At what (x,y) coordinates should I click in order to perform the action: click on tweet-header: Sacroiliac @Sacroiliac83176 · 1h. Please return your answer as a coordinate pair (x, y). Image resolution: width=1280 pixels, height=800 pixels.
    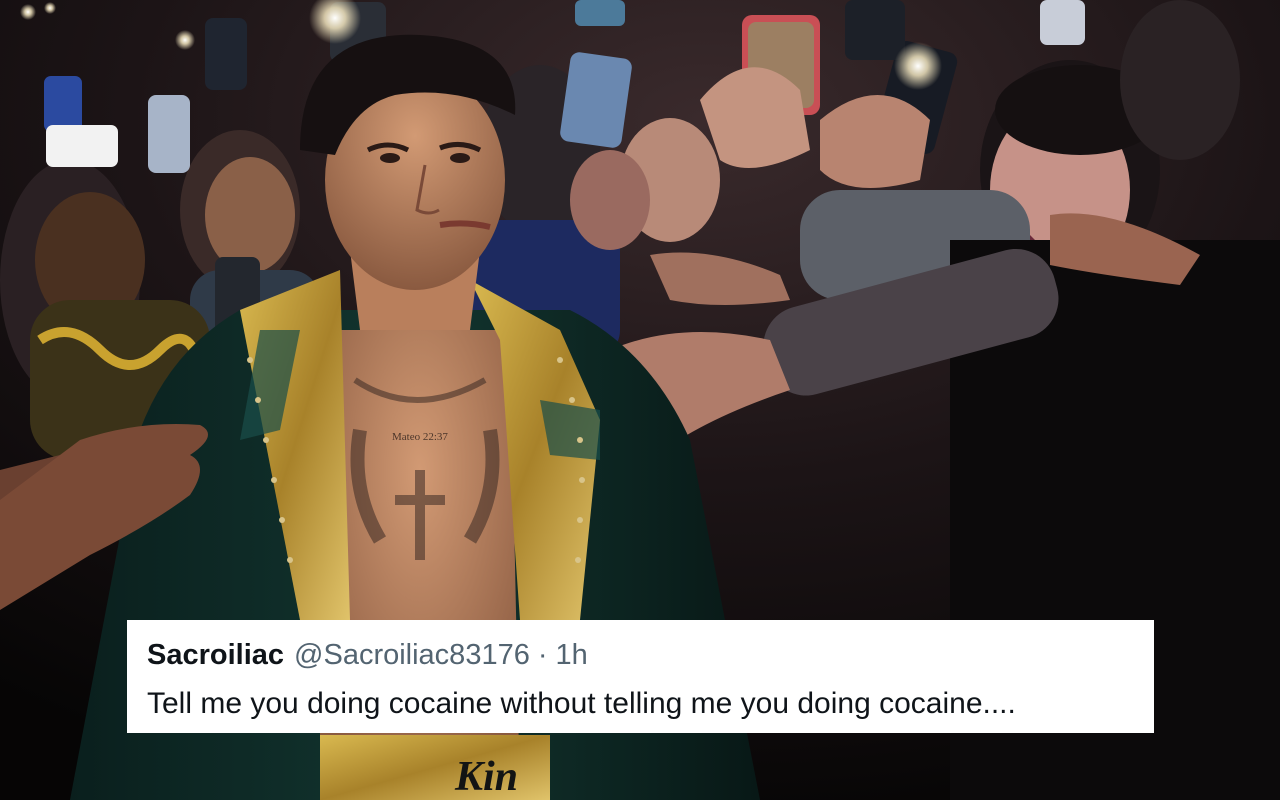
    Looking at the image, I should click on (640, 655).